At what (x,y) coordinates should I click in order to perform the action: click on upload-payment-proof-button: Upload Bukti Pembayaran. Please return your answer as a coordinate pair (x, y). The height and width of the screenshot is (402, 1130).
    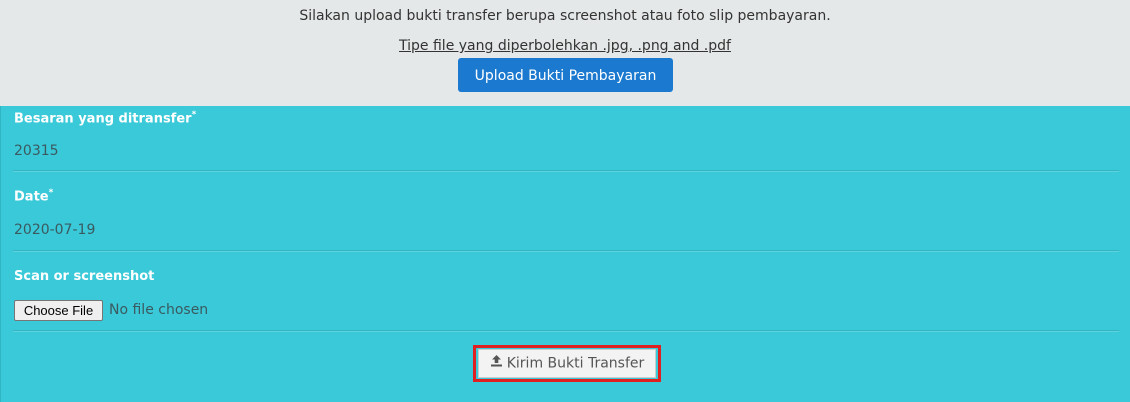
    Looking at the image, I should click on (565, 75).